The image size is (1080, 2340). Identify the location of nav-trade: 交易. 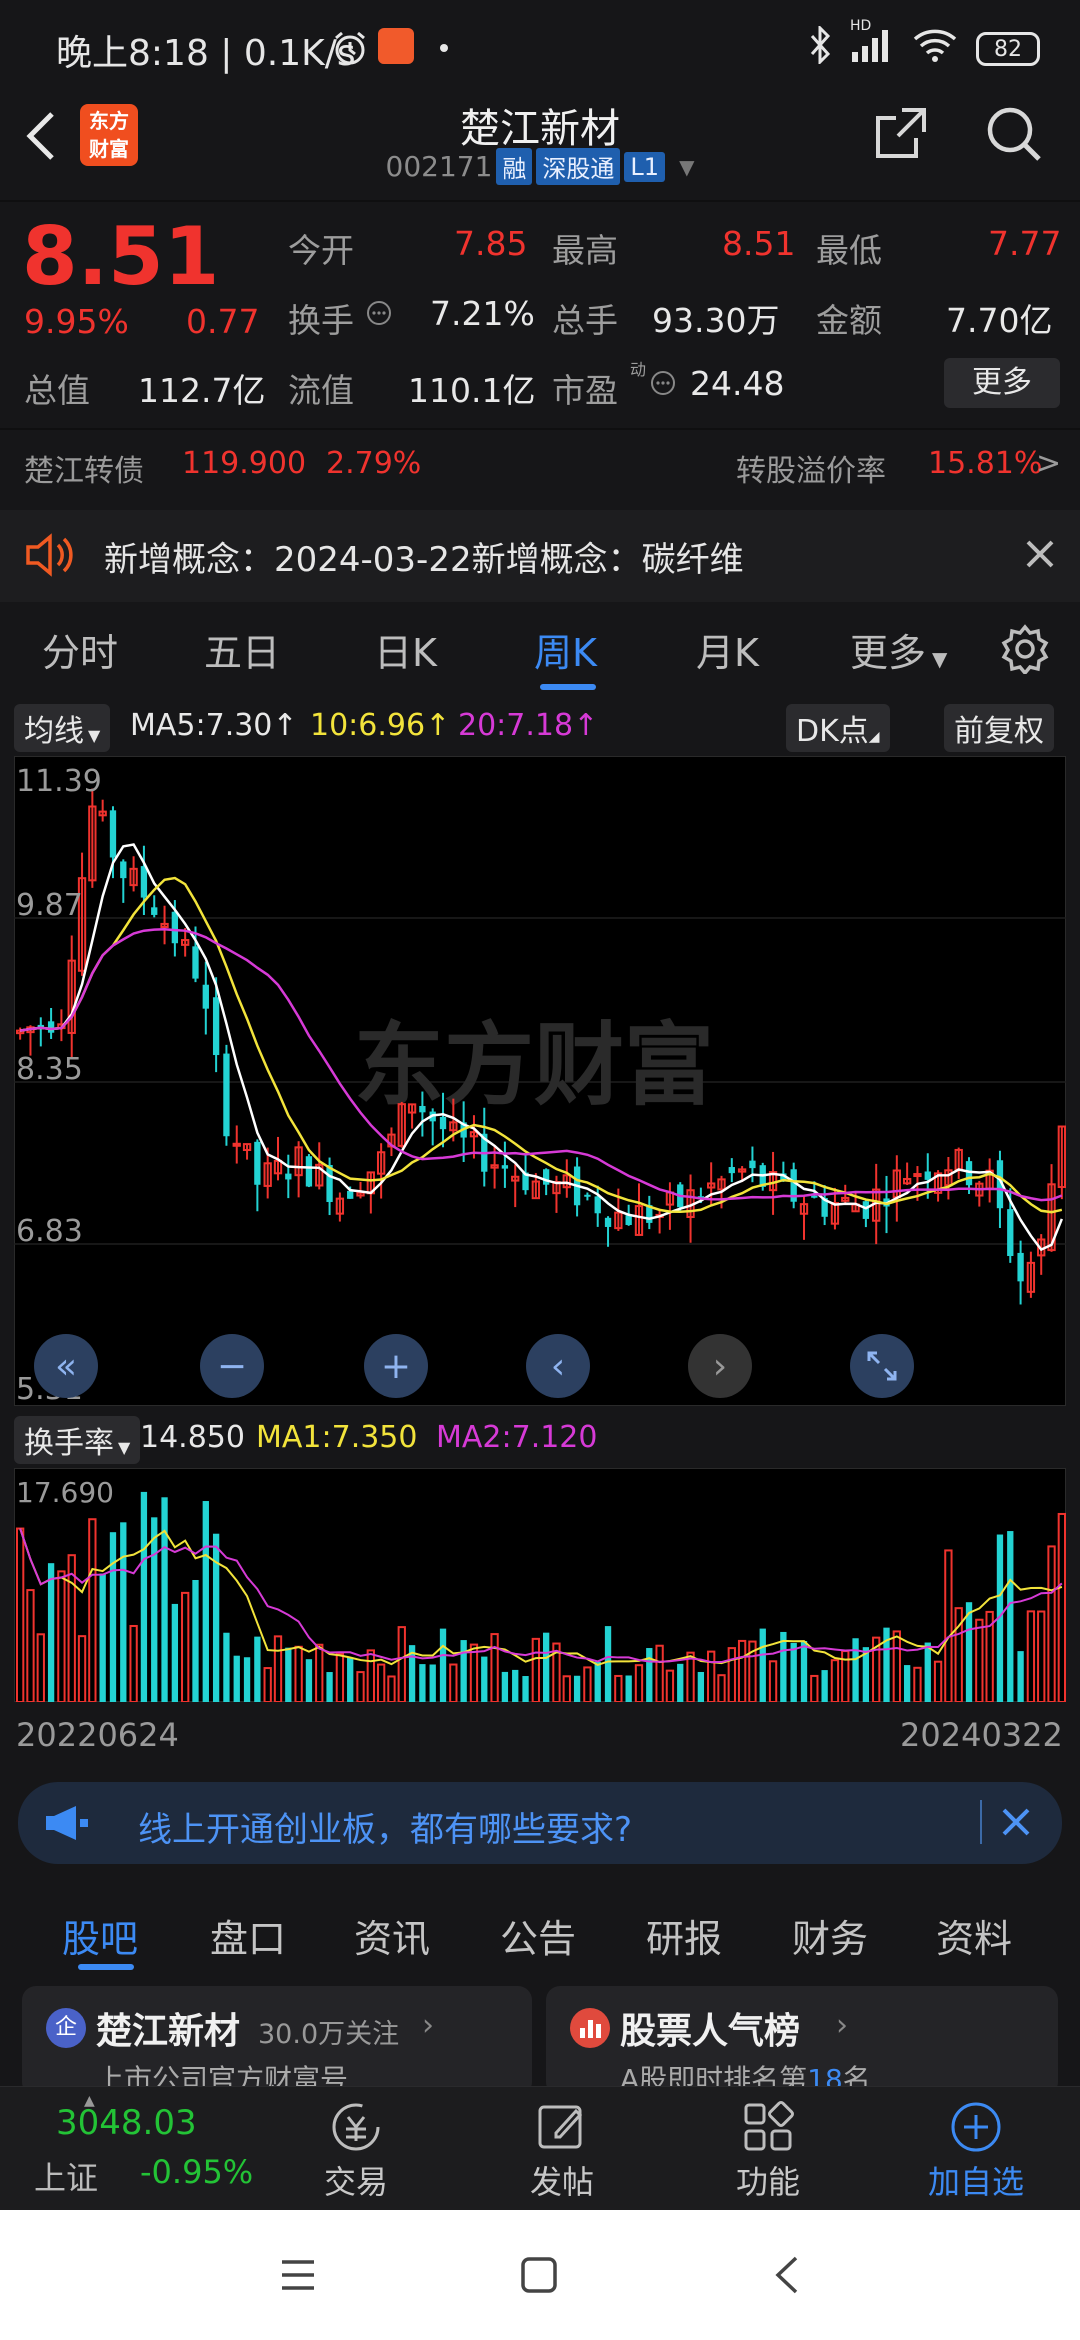
(356, 2150).